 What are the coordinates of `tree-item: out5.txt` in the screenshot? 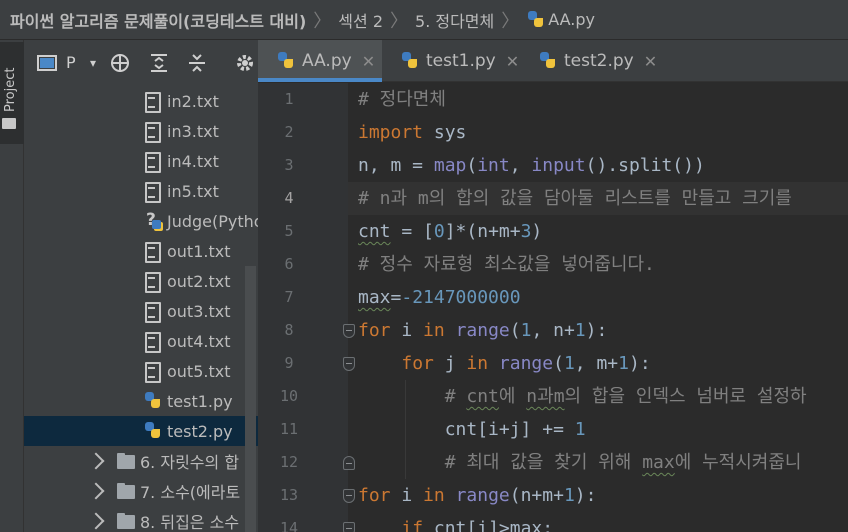 It's located at (141, 371).